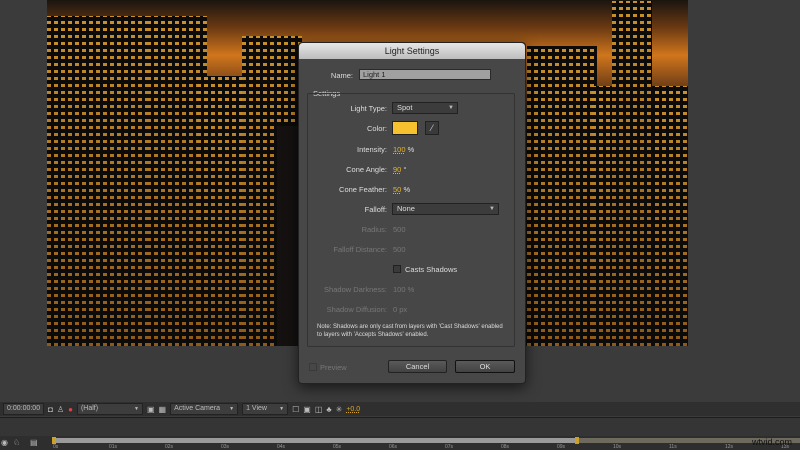 The width and height of the screenshot is (800, 450). Describe the element at coordinates (151, 409) in the screenshot. I see `region-of-interest-icon: ▣` at that location.